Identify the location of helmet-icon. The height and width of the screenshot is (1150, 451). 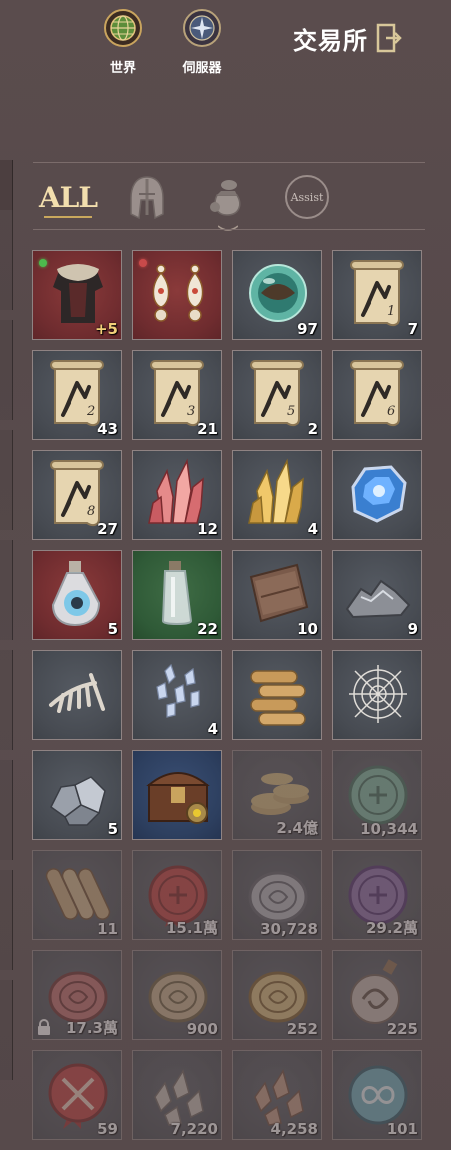
(147, 198).